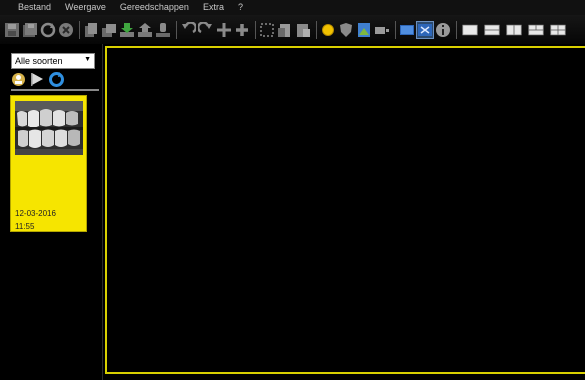  I want to click on monitor-icon, so click(407, 30).